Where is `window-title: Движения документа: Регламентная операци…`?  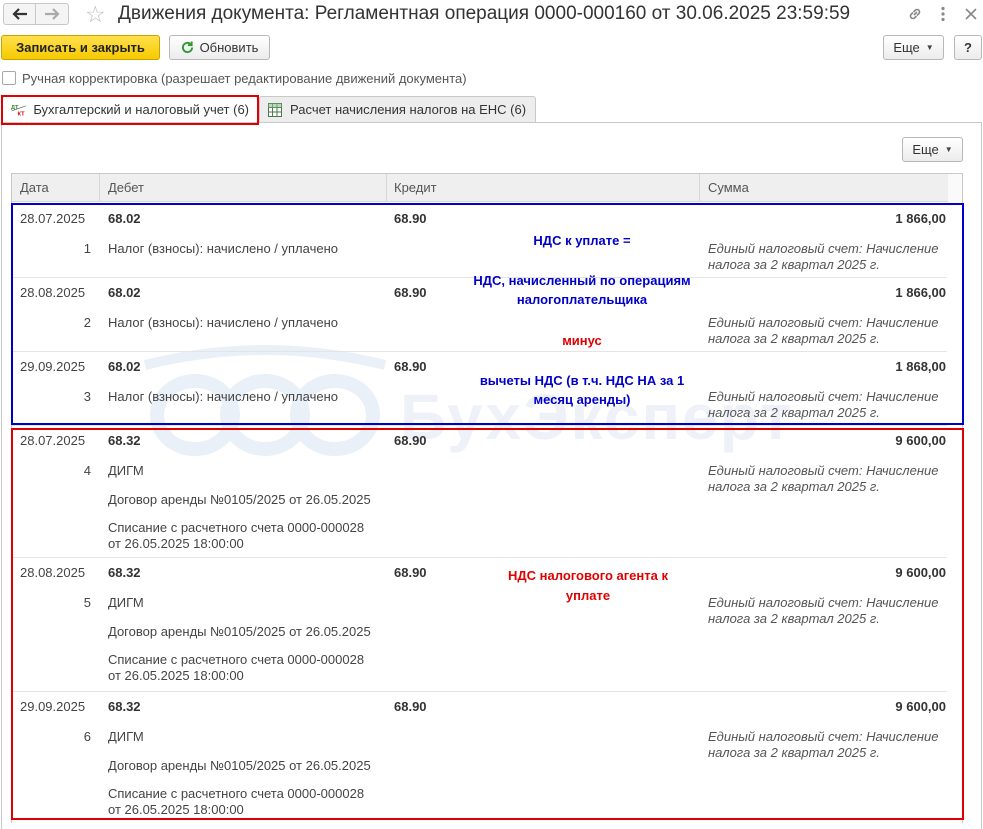
window-title: Движения документа: Регламентная операци… is located at coordinates (484, 13).